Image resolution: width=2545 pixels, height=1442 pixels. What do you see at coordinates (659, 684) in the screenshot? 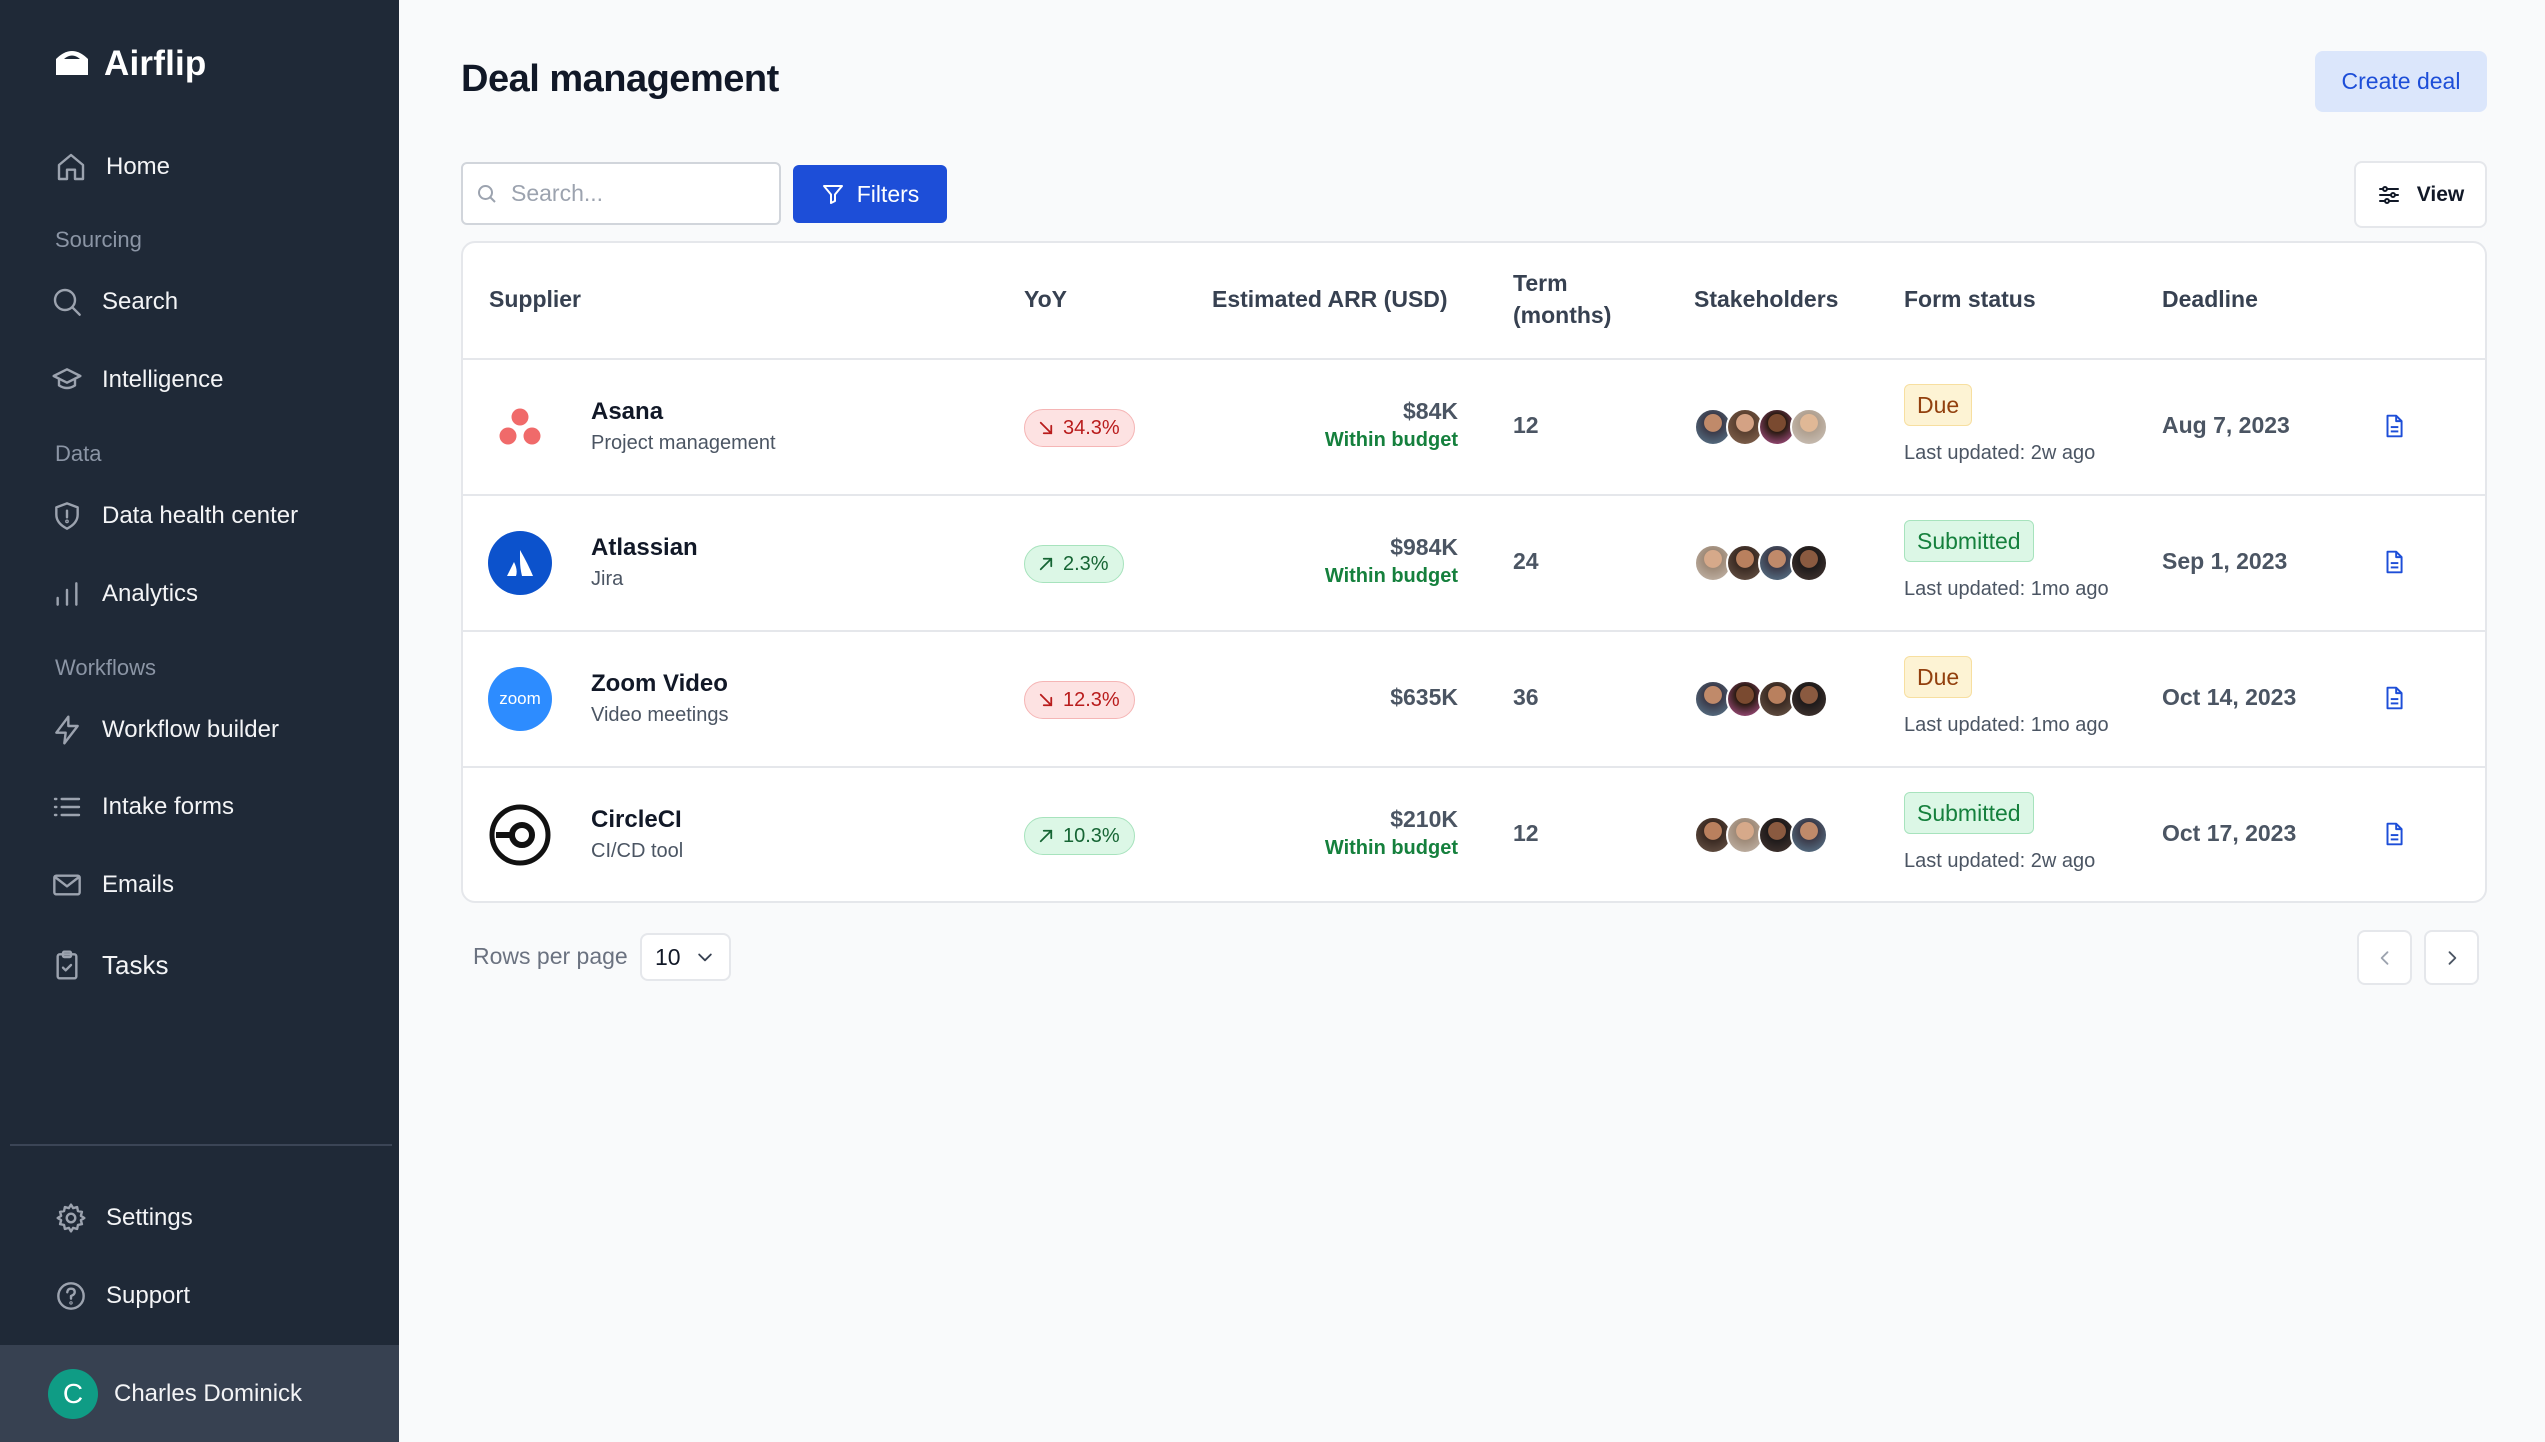
I see `supplier-name: Zoom Video` at bounding box center [659, 684].